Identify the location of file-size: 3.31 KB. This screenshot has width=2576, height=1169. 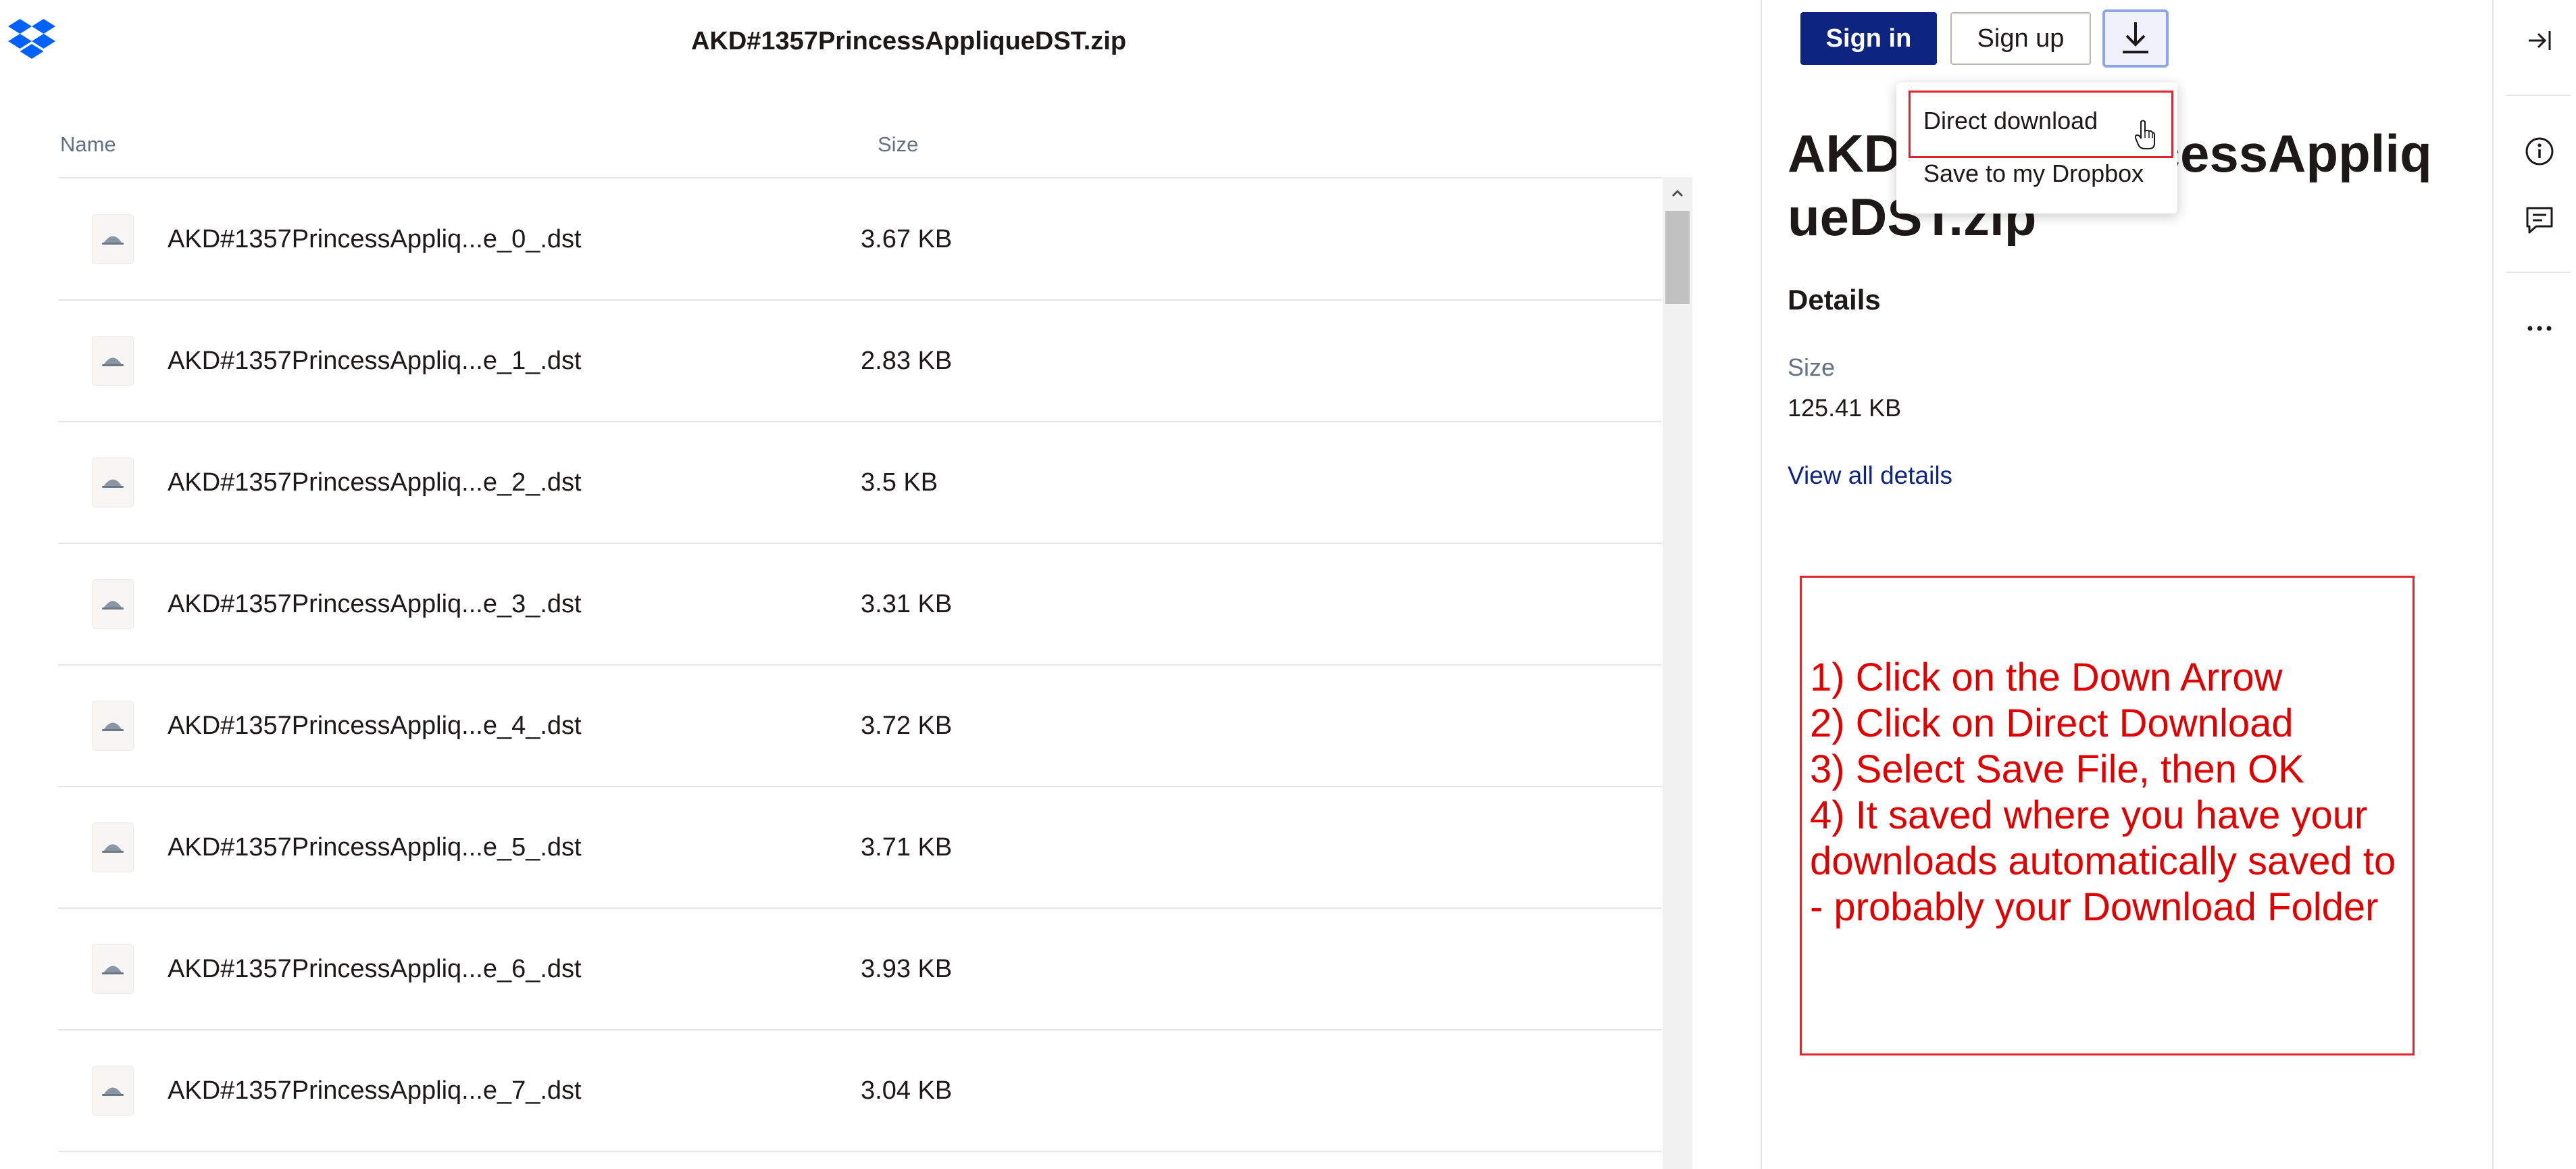
(907, 603).